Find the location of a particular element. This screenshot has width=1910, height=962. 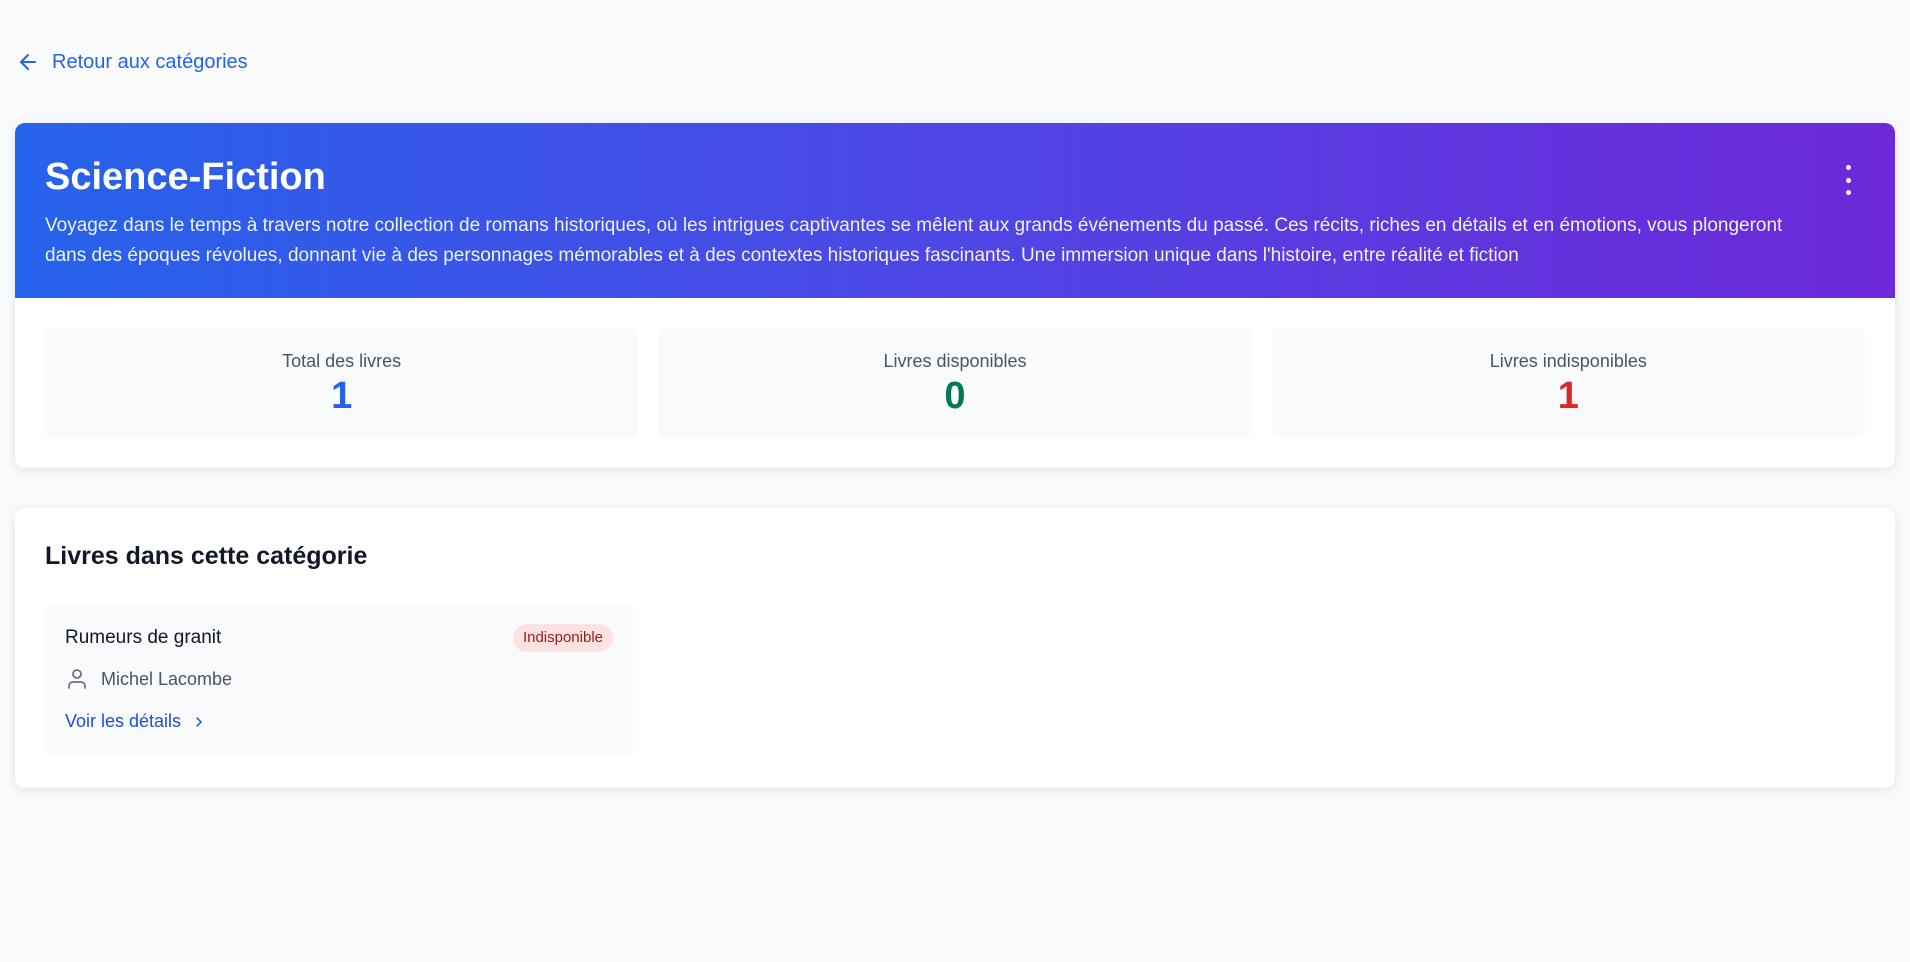

book-title: Rumeurs de granit is located at coordinates (143, 637).